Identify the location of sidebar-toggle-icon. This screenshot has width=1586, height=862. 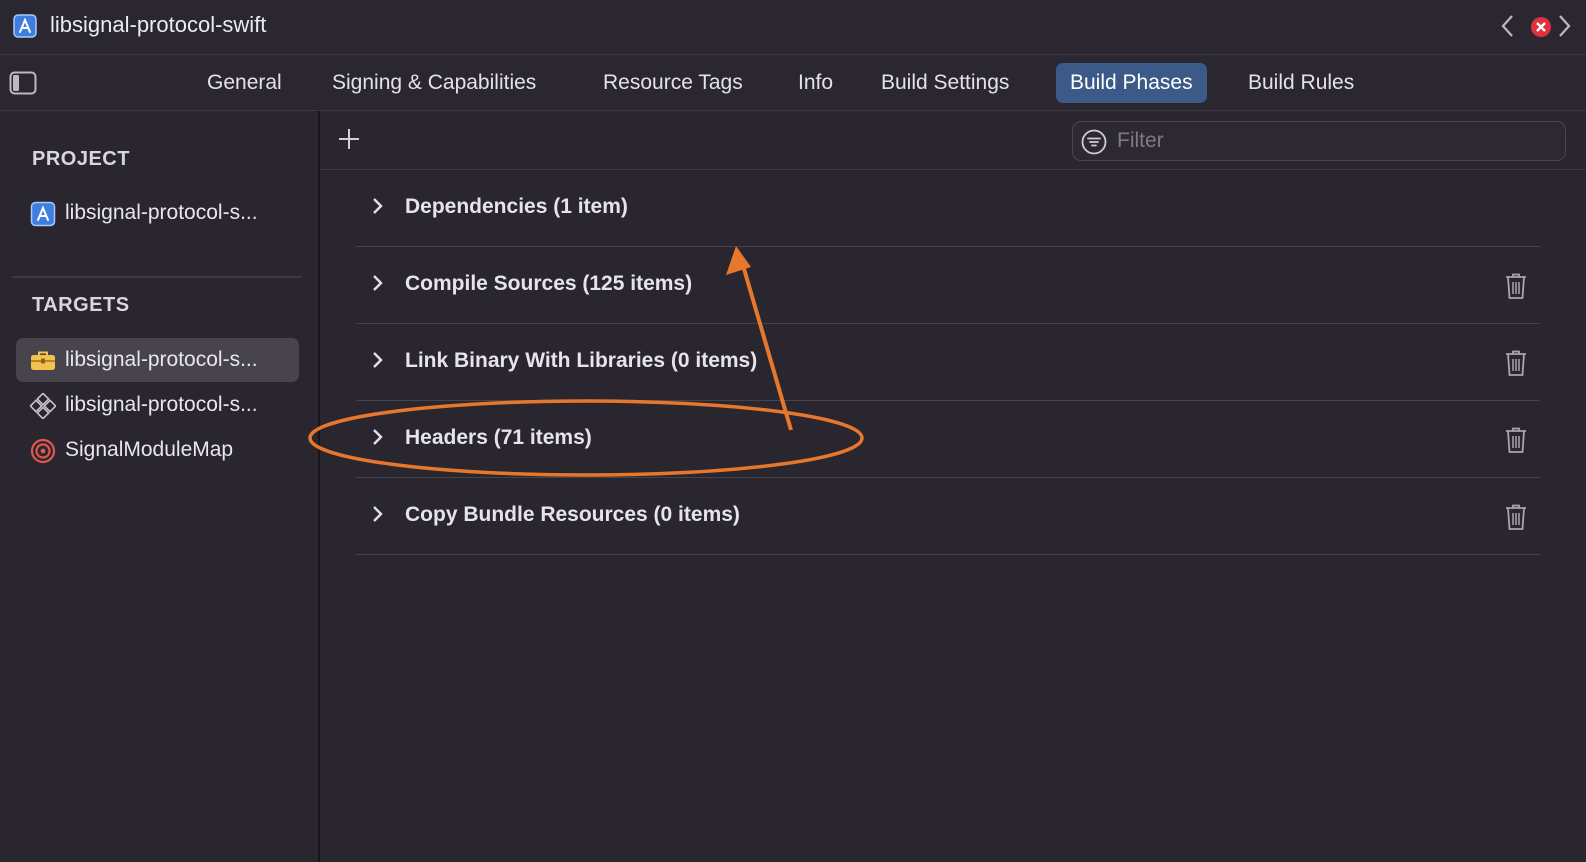
(23, 83).